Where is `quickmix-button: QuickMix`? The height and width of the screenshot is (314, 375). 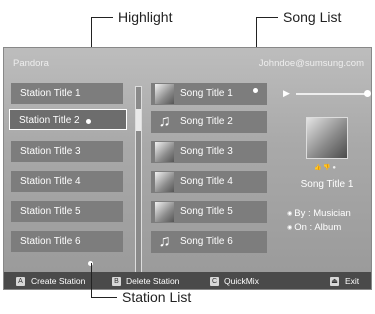
quickmix-button: QuickMix is located at coordinates (241, 280).